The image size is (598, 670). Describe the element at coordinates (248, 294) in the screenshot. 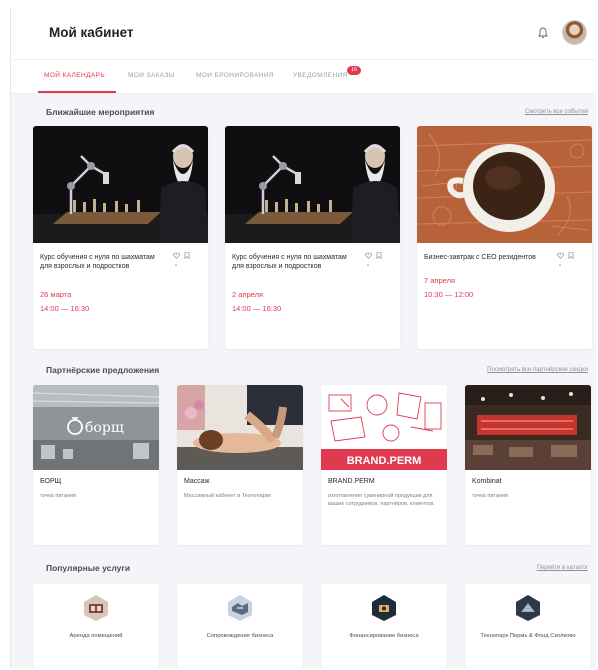

I see `event-date: 2 апреля` at that location.